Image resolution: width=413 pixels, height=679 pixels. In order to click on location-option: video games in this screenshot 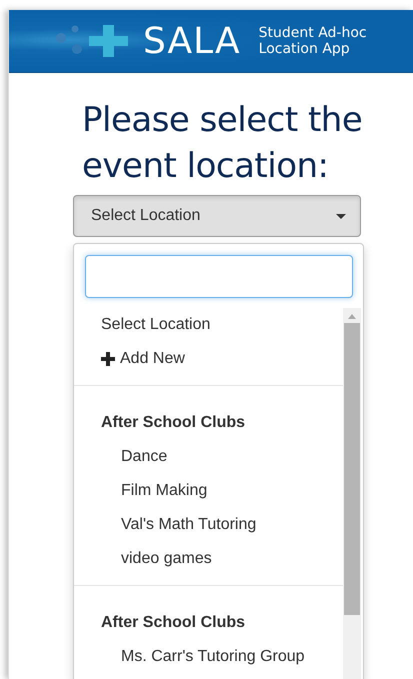, I will do `click(143, 559)`.